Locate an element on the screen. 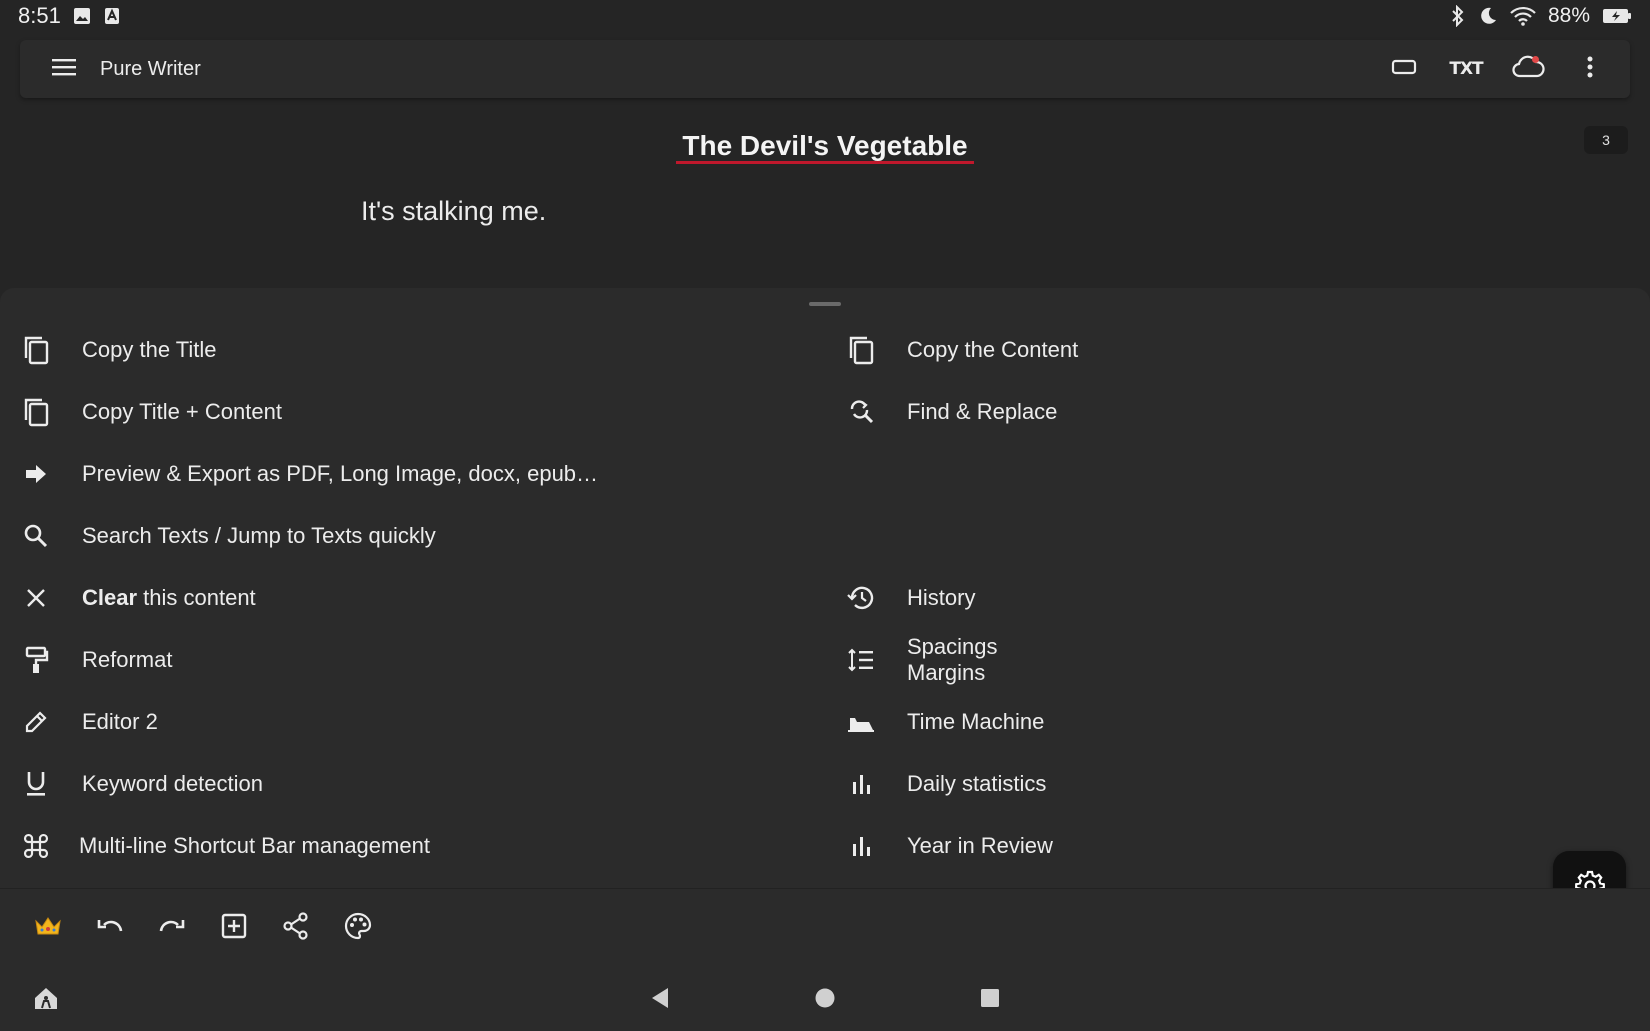  nav-home-button is located at coordinates (825, 1000).